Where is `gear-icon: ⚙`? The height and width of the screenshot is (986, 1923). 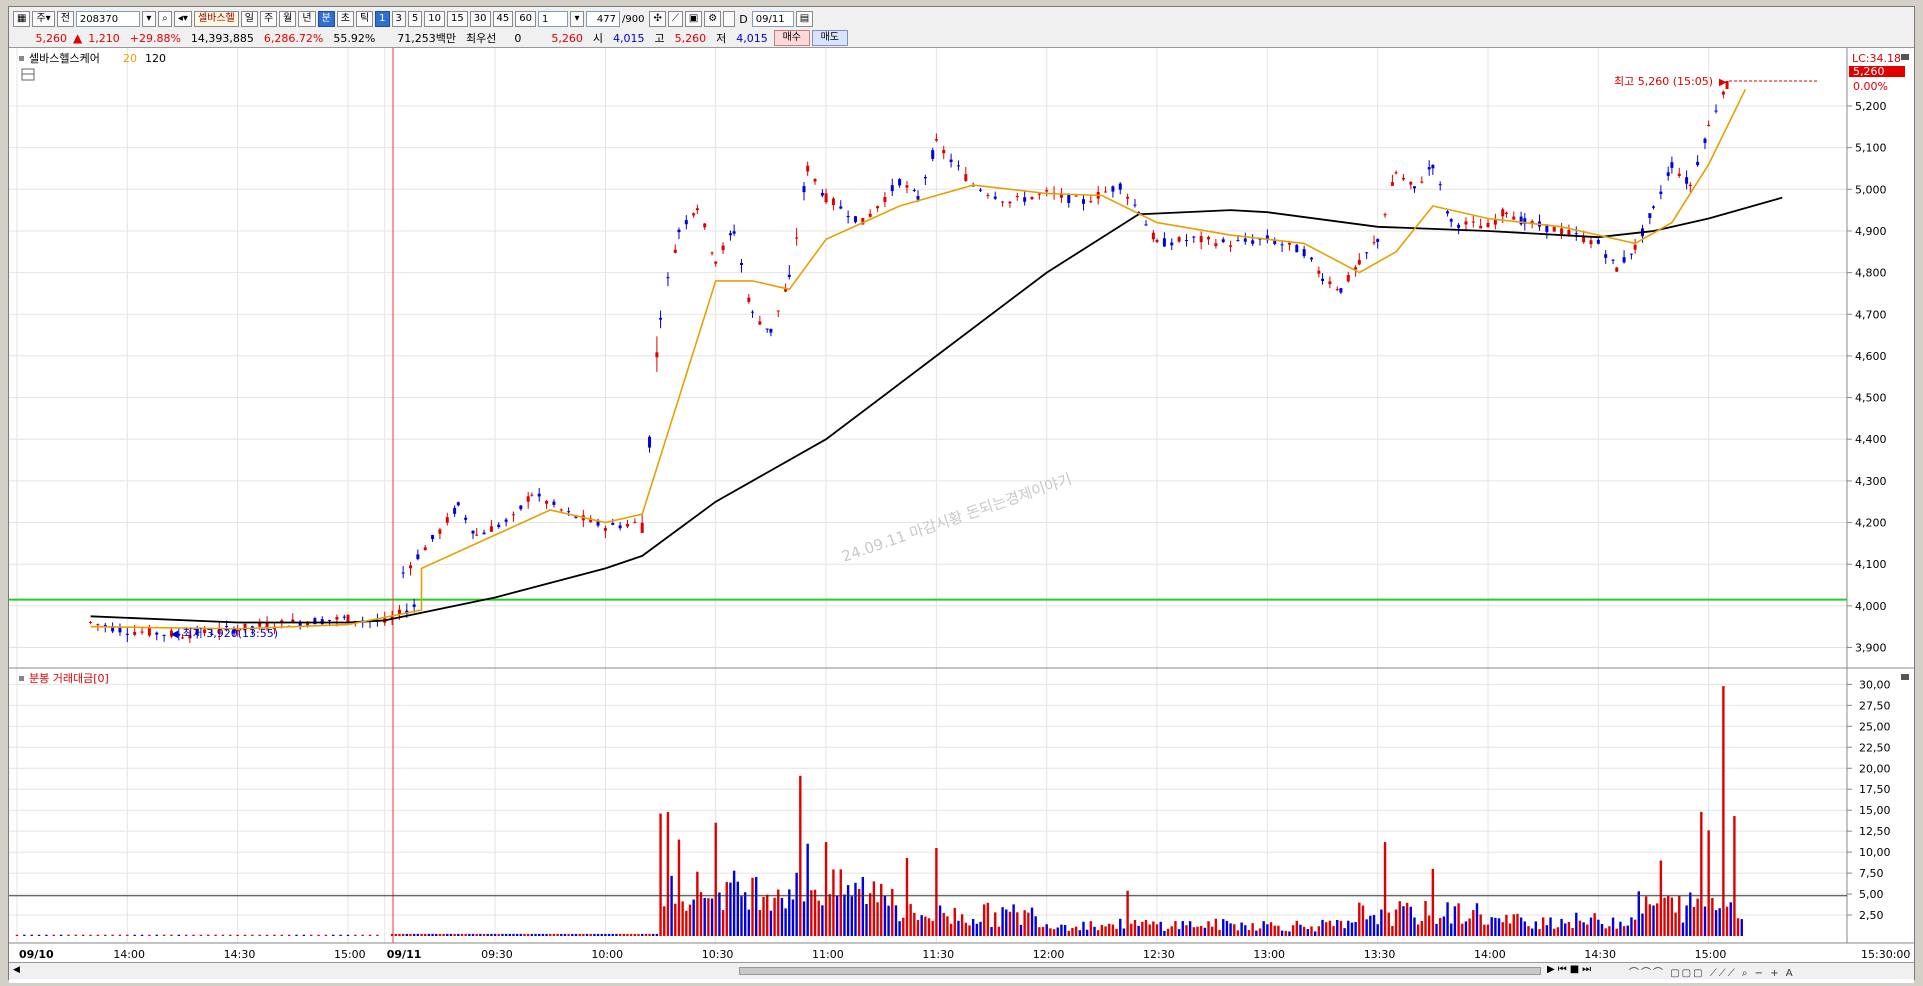 gear-icon: ⚙ is located at coordinates (713, 19).